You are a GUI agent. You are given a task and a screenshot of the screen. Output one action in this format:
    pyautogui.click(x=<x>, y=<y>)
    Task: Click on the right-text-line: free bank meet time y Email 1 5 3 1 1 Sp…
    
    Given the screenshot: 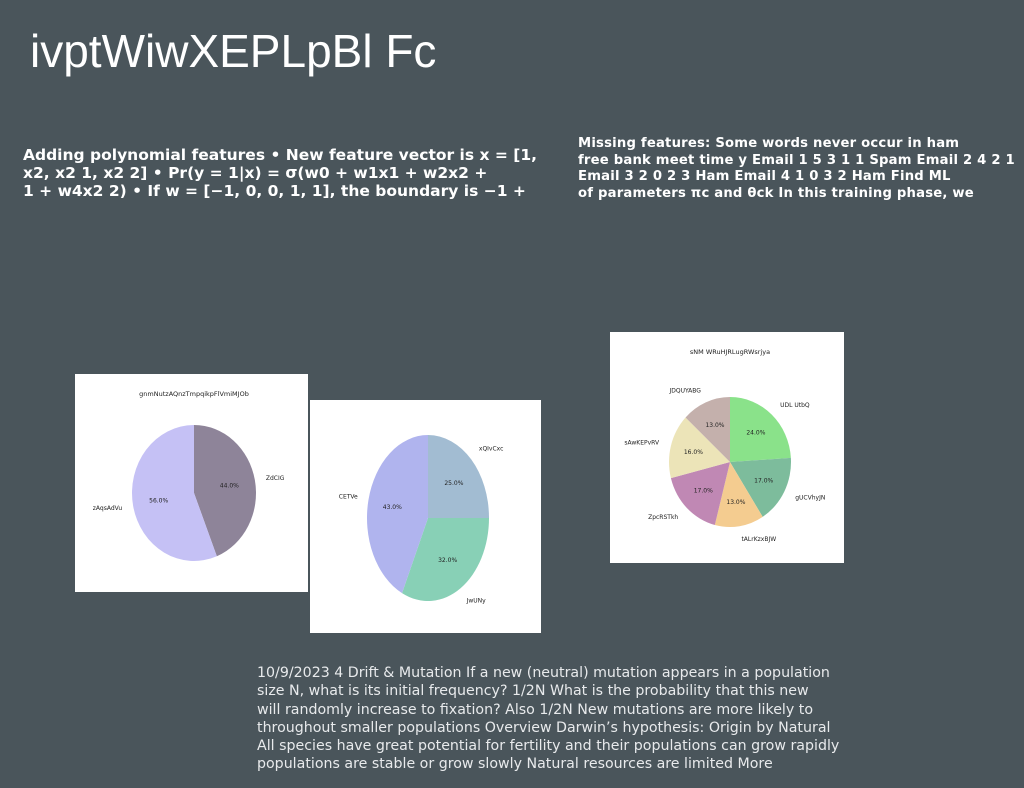 What is the action you would take?
    pyautogui.click(x=798, y=160)
    